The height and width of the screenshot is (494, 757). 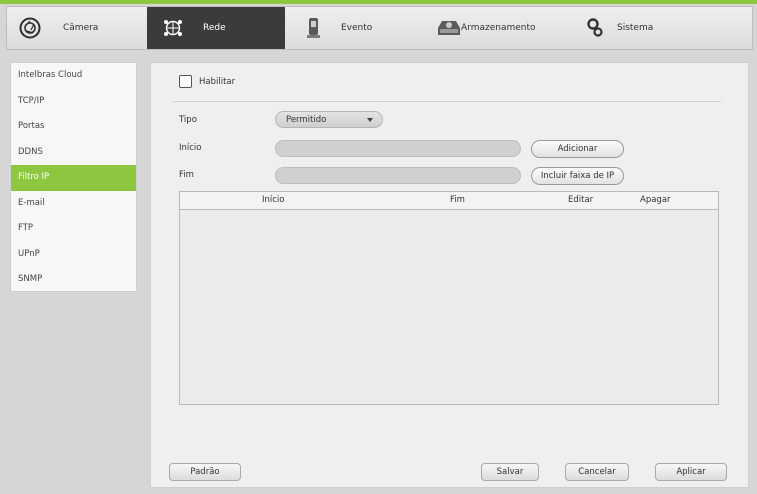 What do you see at coordinates (329, 119) in the screenshot?
I see `tipo-select: Permitido` at bounding box center [329, 119].